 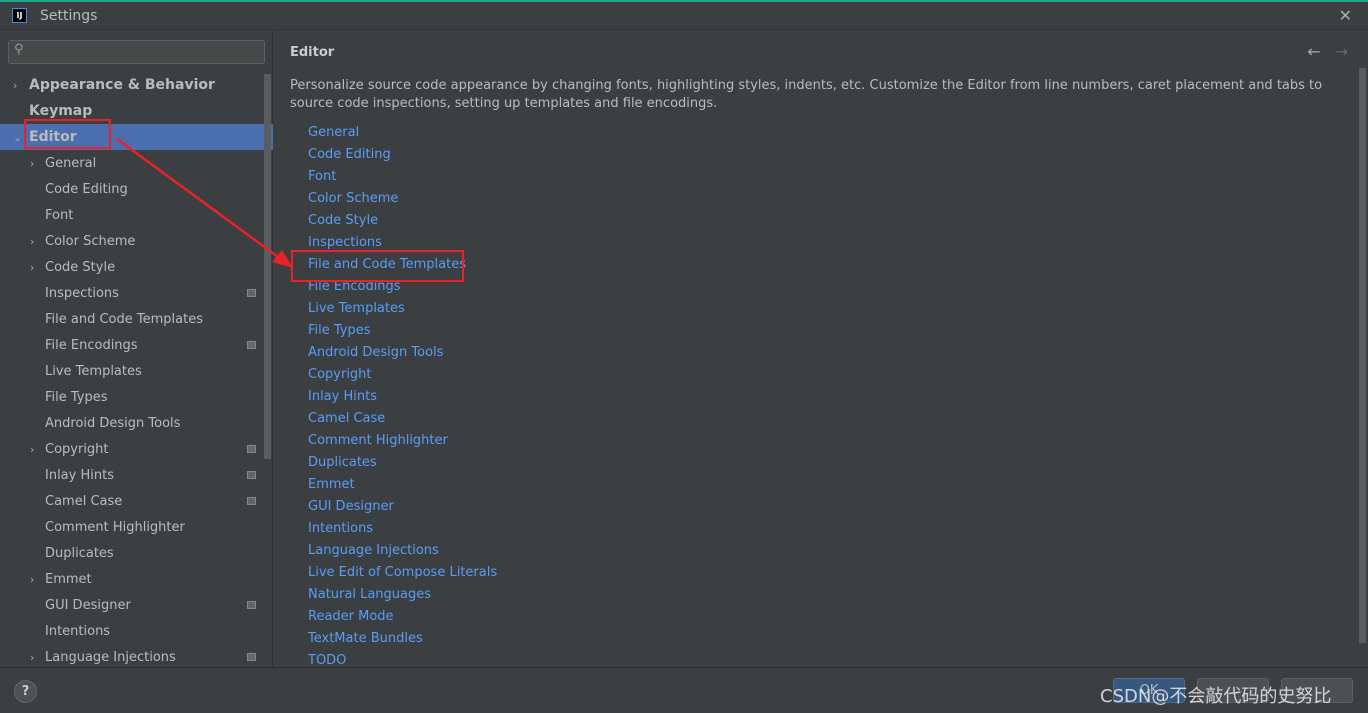 I want to click on tree-item-gui-designer: GUI Designer, so click(x=131, y=605).